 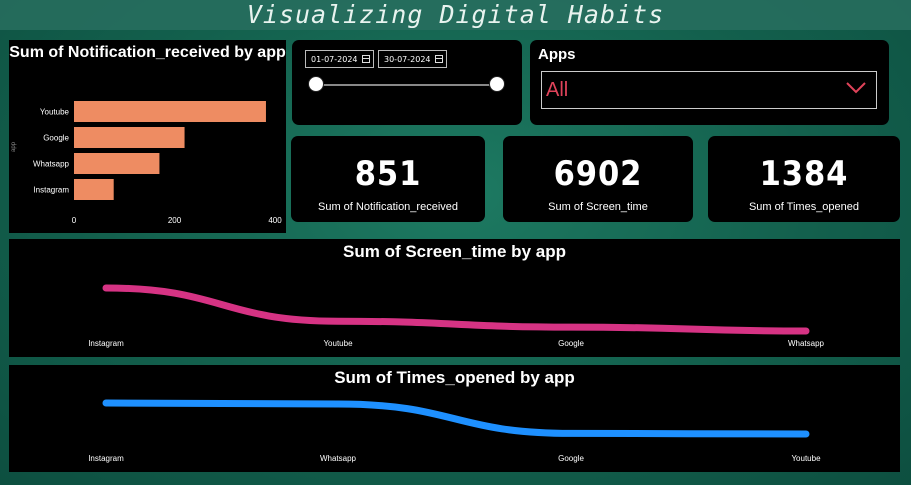 What do you see at coordinates (557, 90) in the screenshot?
I see `apps-dropdown-value: All` at bounding box center [557, 90].